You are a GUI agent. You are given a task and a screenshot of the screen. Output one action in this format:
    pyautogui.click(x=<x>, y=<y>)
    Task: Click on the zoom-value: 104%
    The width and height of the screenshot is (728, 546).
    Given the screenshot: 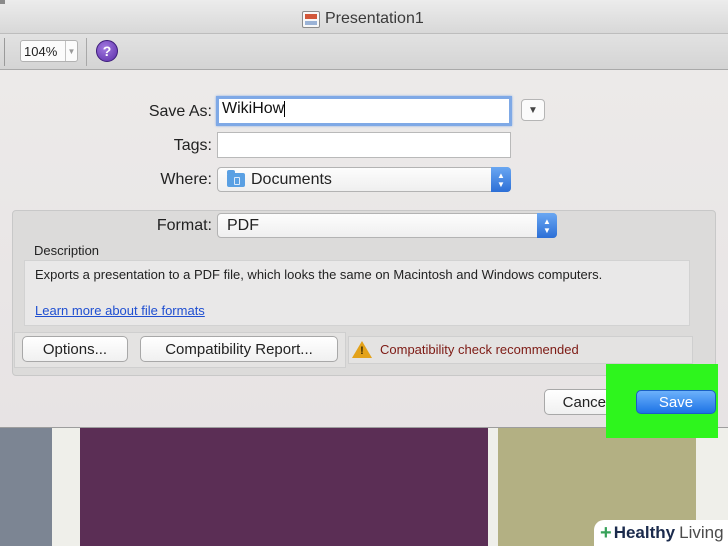 What is the action you would take?
    pyautogui.click(x=41, y=51)
    